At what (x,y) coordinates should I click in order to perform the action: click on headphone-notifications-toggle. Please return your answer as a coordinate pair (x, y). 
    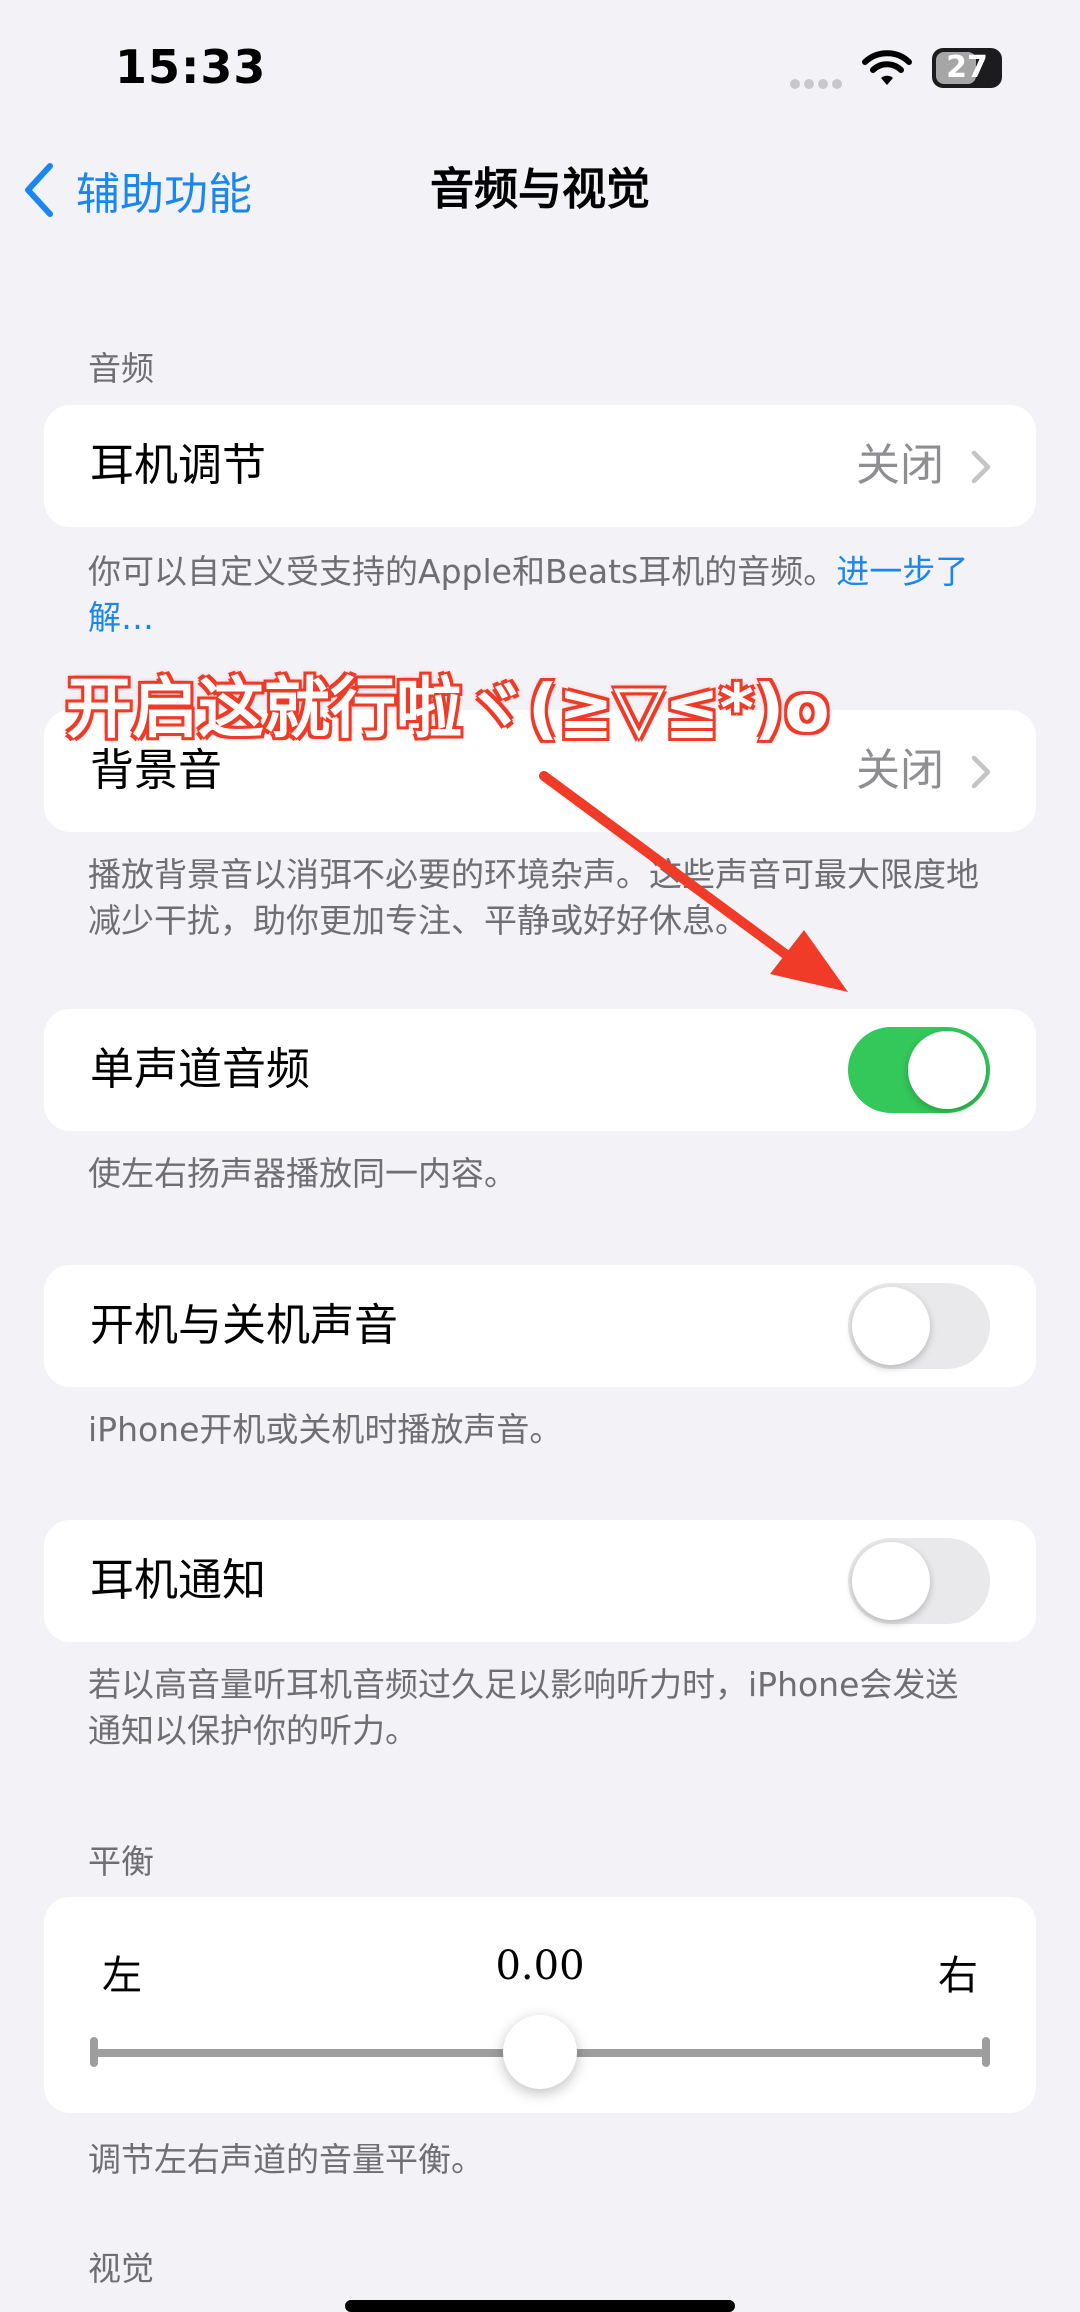
    Looking at the image, I should click on (919, 1581).